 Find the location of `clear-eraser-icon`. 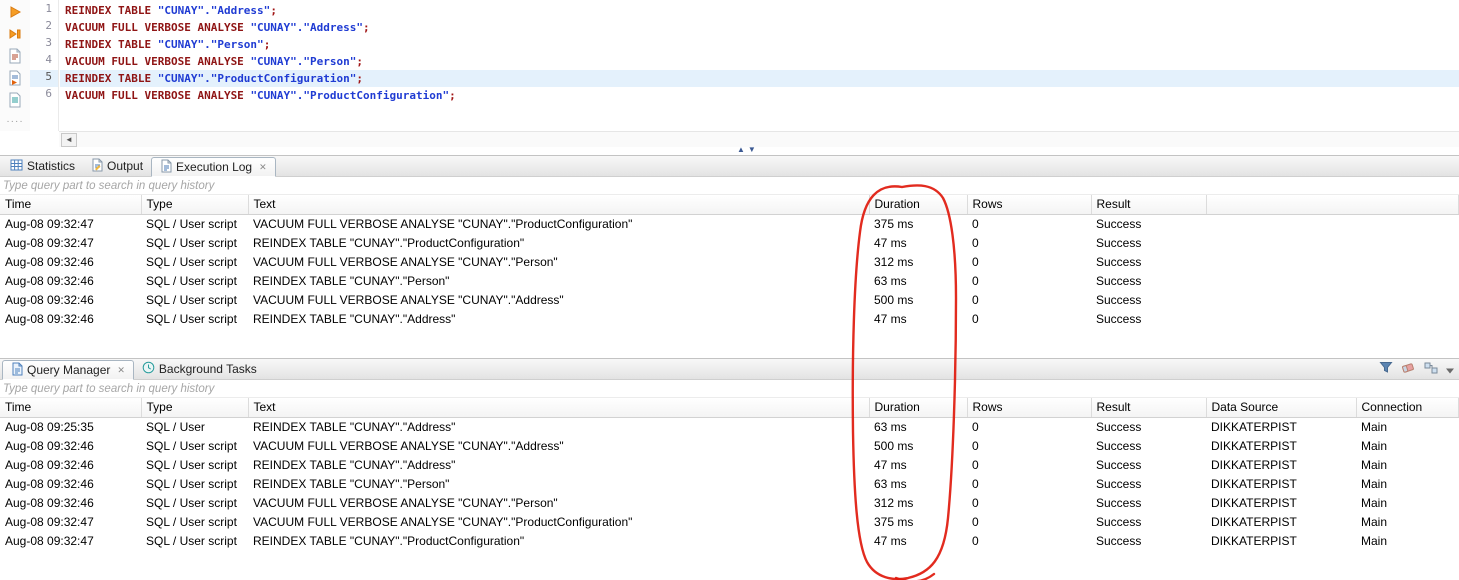

clear-eraser-icon is located at coordinates (1408, 370).